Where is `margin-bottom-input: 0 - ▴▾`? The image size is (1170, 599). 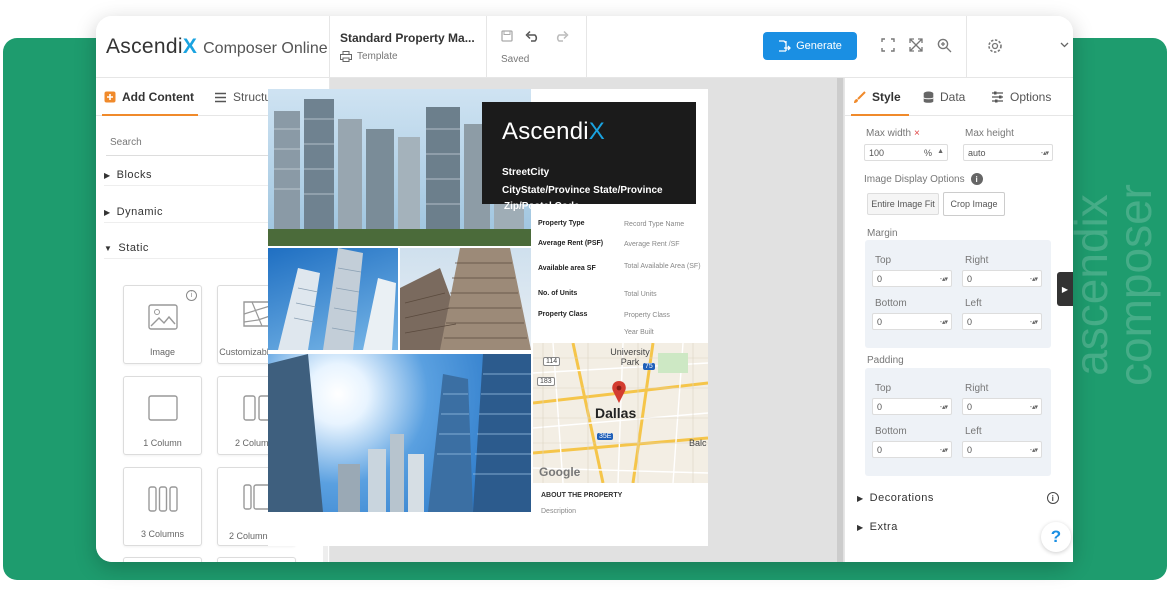 margin-bottom-input: 0 - ▴▾ is located at coordinates (912, 321).